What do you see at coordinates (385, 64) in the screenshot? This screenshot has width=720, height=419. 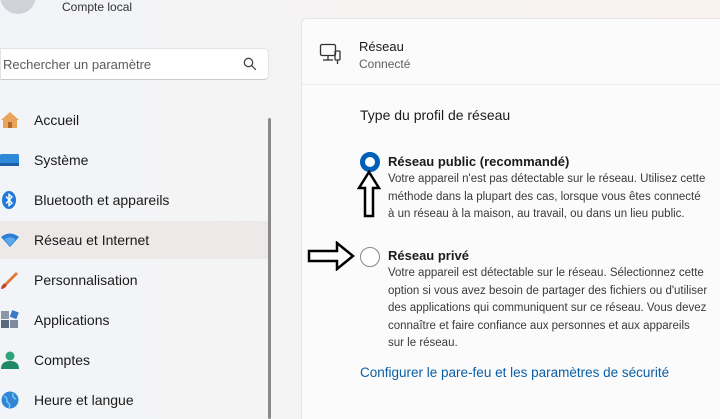 I see `network-status: Connecté` at bounding box center [385, 64].